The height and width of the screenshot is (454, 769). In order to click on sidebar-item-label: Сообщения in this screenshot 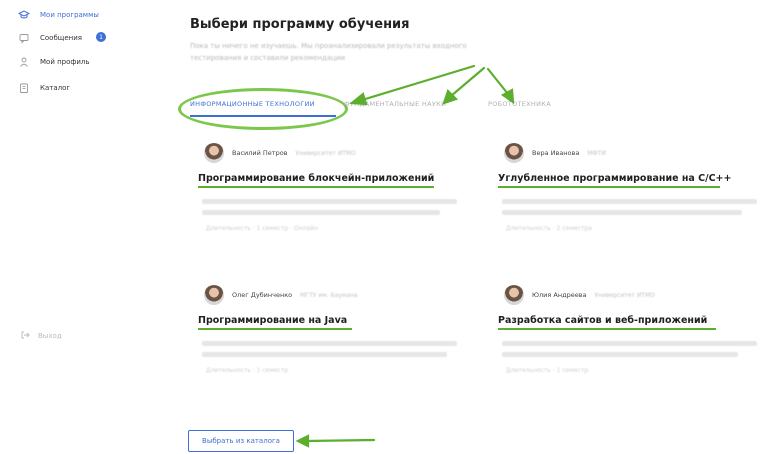, I will do `click(61, 38)`.